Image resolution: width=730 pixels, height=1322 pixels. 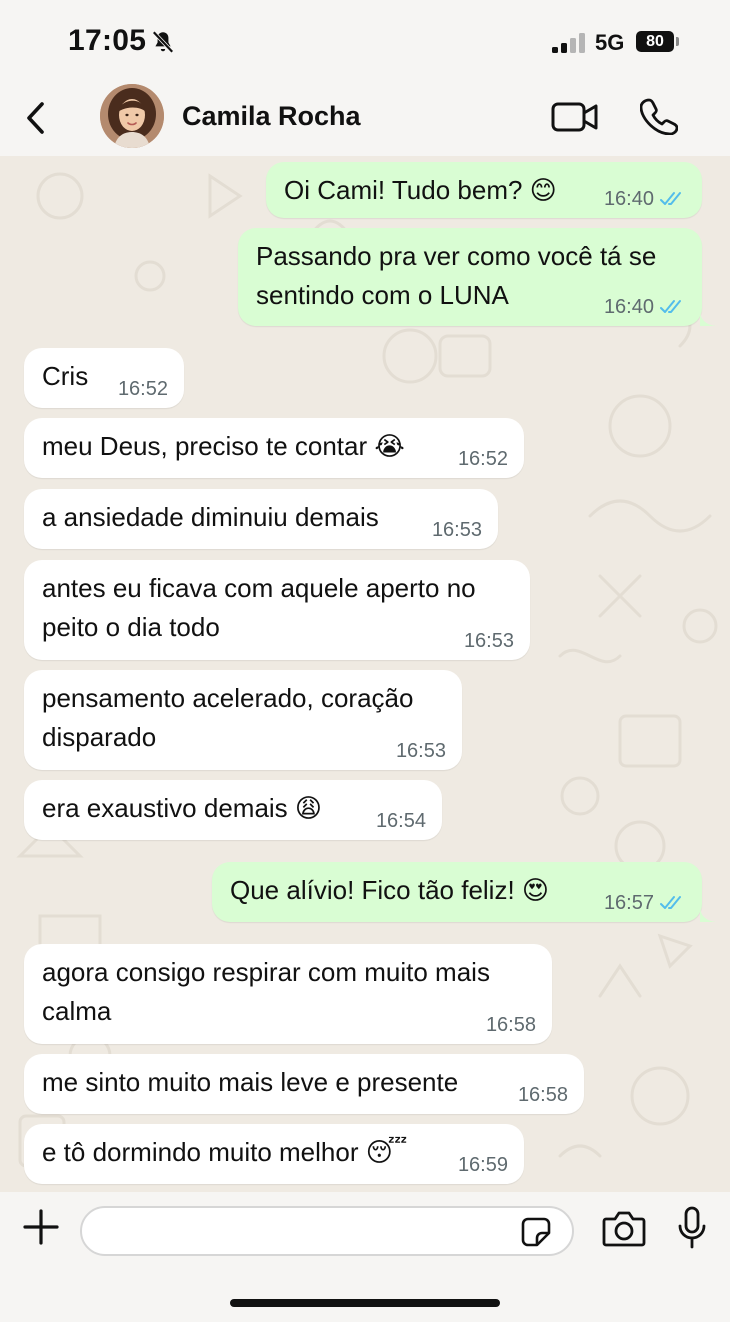 I want to click on signal-icon, so click(x=568, y=43).